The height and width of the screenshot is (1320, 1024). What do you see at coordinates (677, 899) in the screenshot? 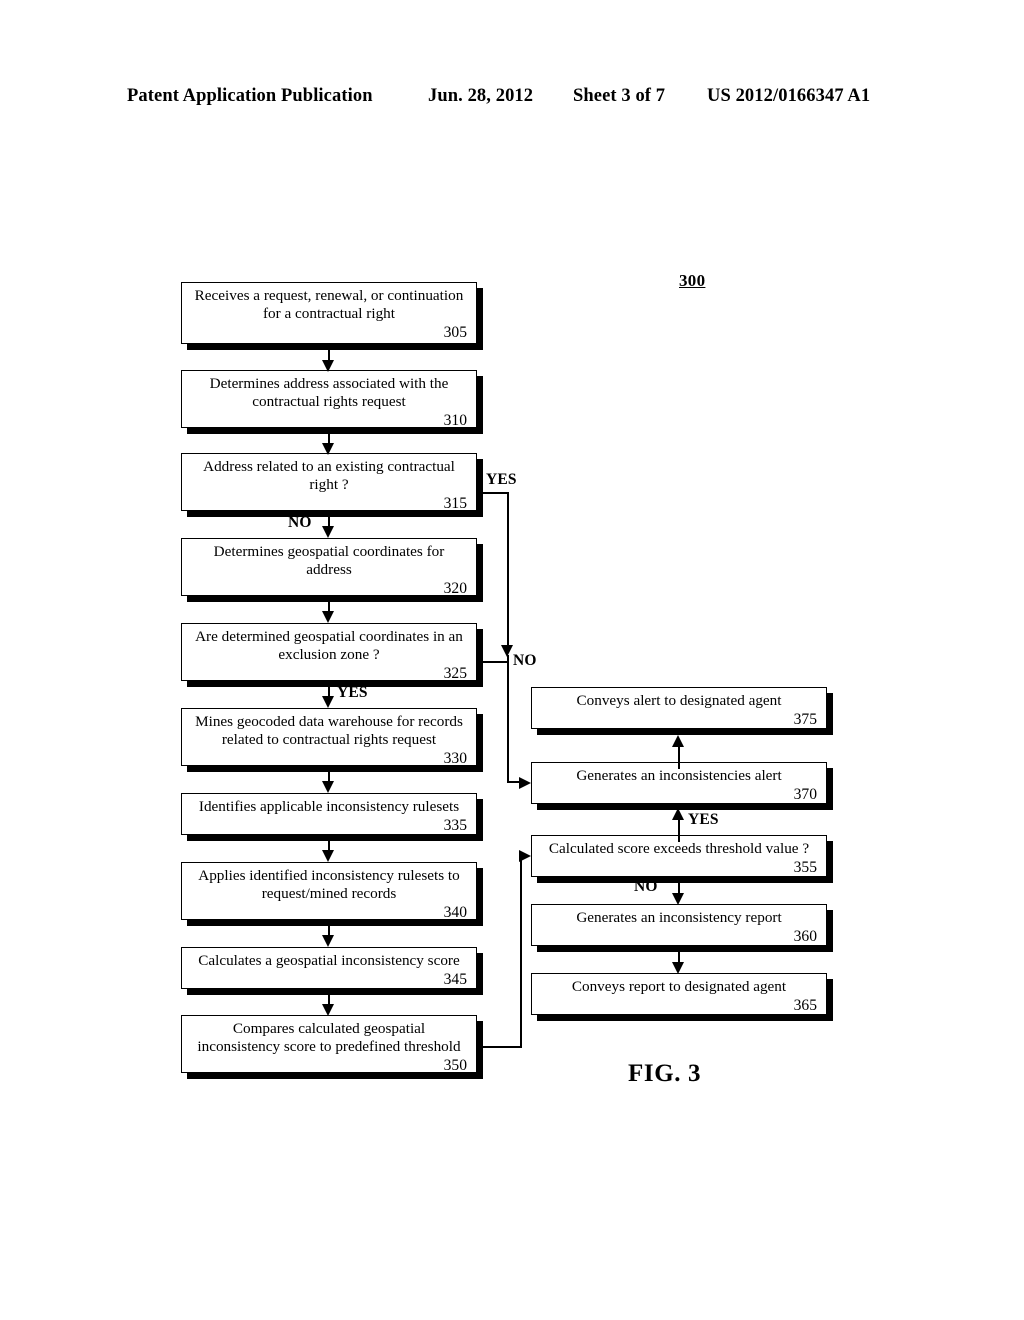
I see `edge-355-360-arrow` at bounding box center [677, 899].